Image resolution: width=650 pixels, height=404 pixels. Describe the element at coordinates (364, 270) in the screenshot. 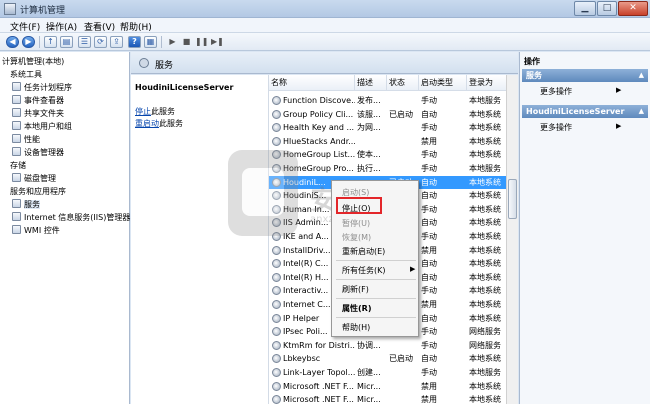

I see `context-menu-all-tasks: 所有任务(K)` at that location.